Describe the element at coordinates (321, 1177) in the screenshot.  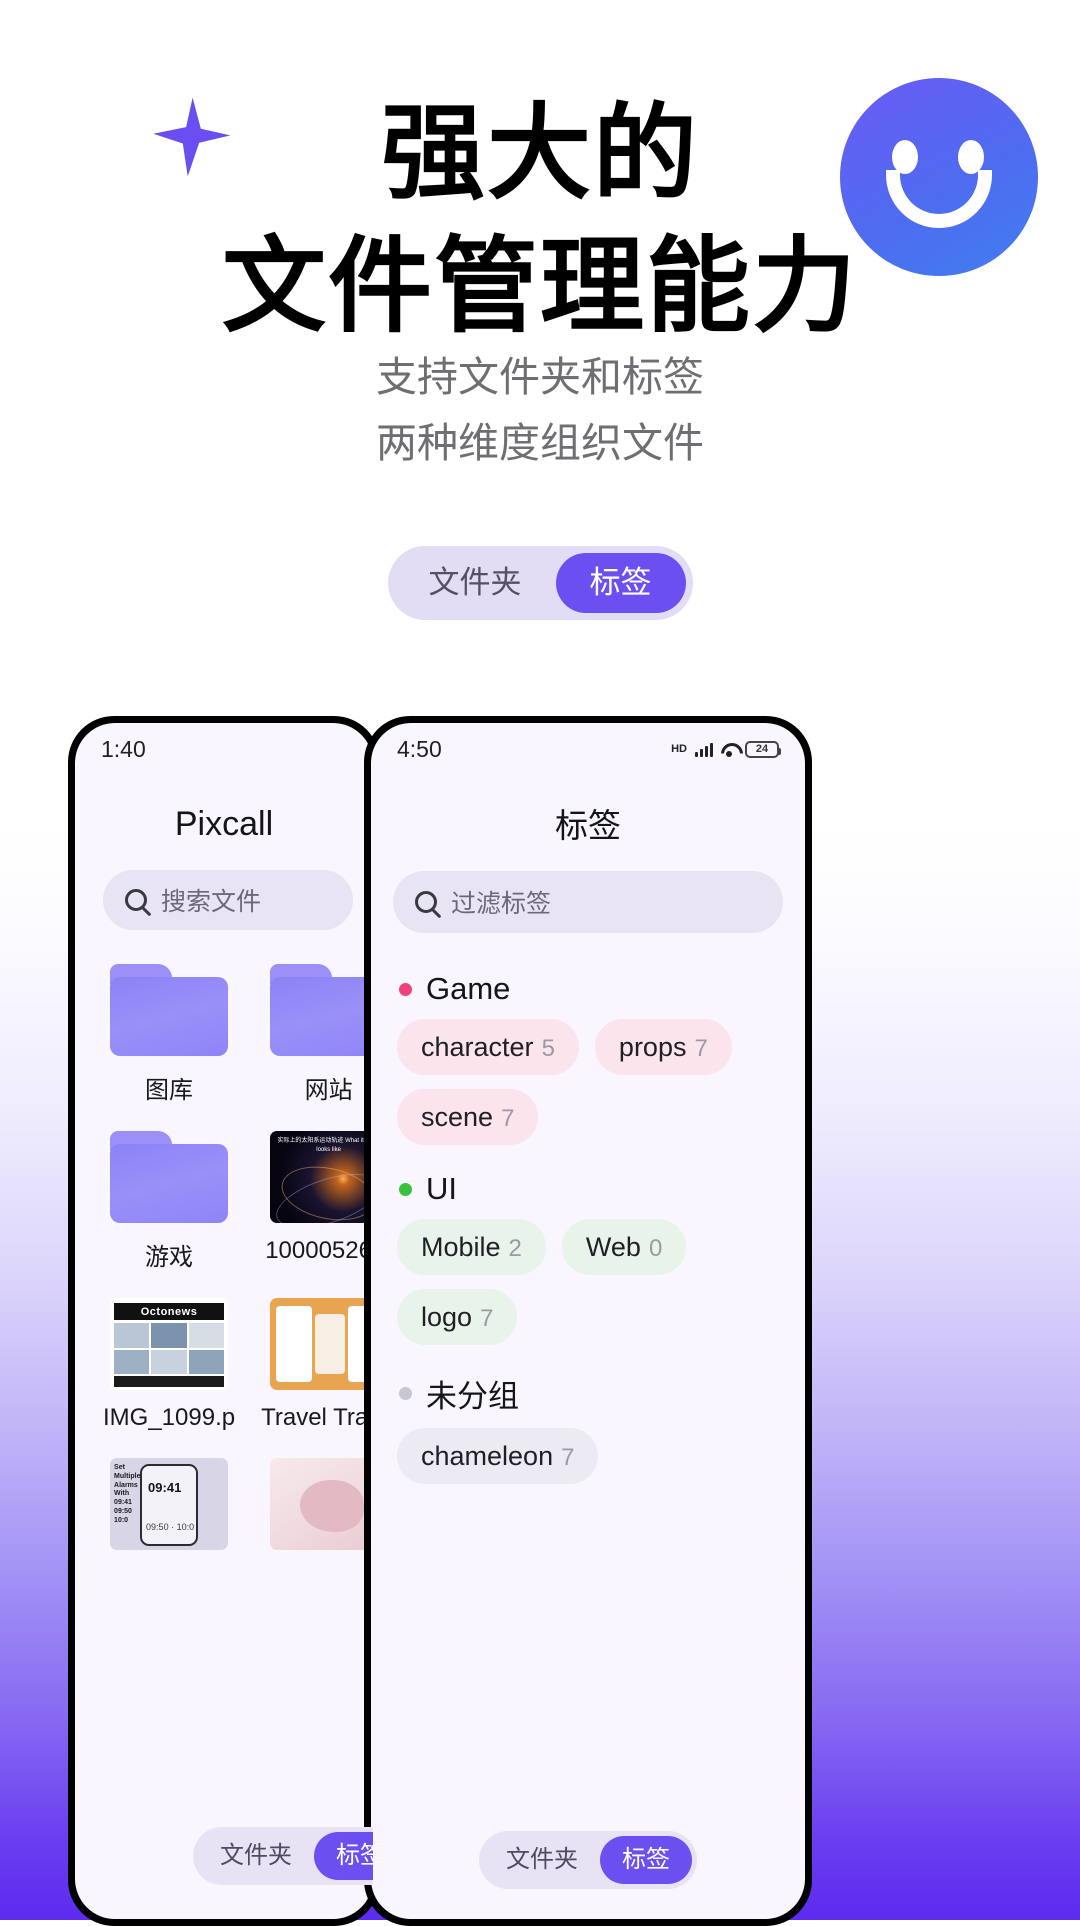
I see `image-thumbnail: 实际上的太阳系运动轨迹 What it really looks like` at that location.